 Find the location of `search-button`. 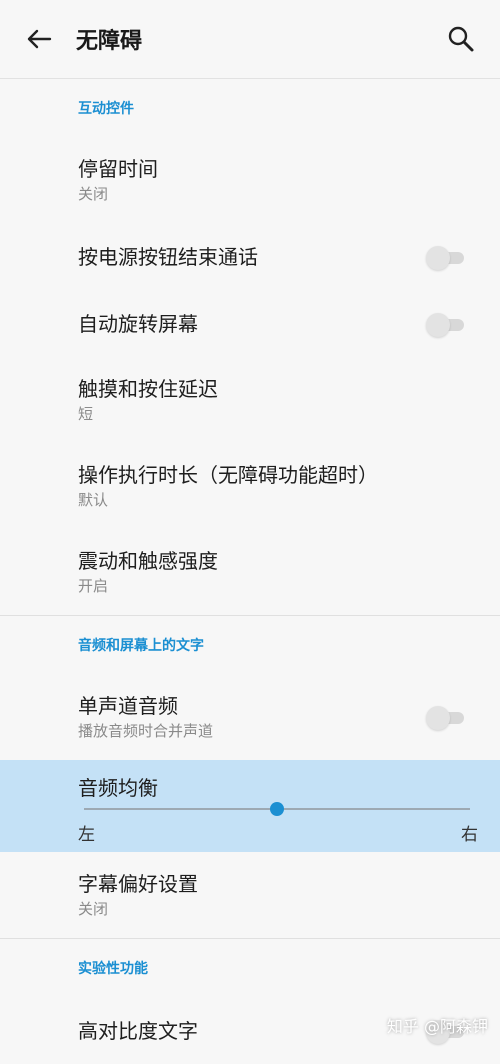

search-button is located at coordinates (461, 39).